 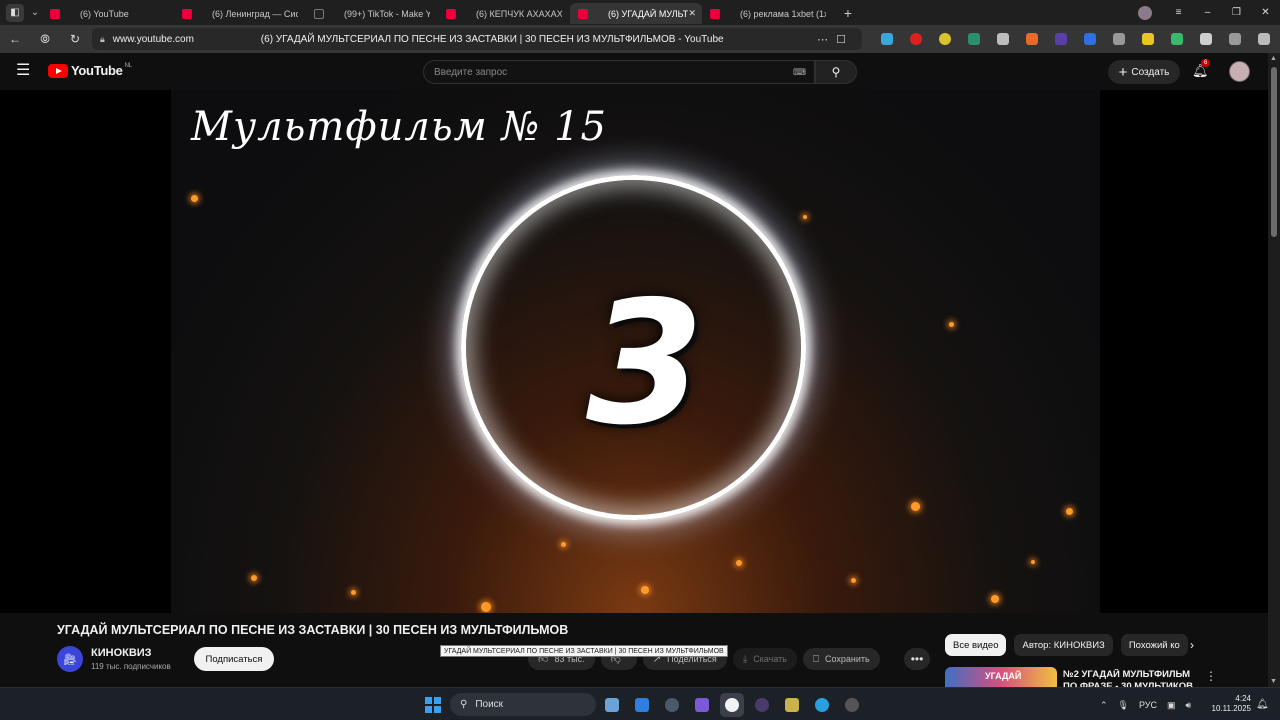 I want to click on user-avatar, so click(x=1239, y=71).